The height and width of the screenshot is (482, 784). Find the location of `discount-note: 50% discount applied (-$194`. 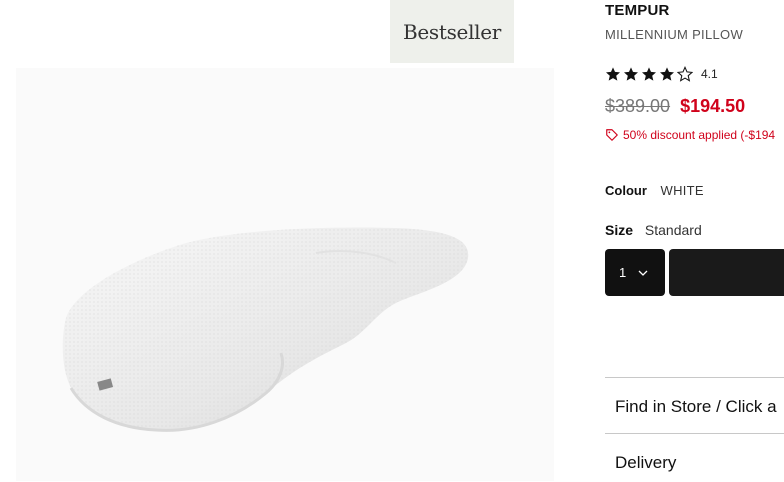

discount-note: 50% discount applied (-$194 is located at coordinates (690, 135).